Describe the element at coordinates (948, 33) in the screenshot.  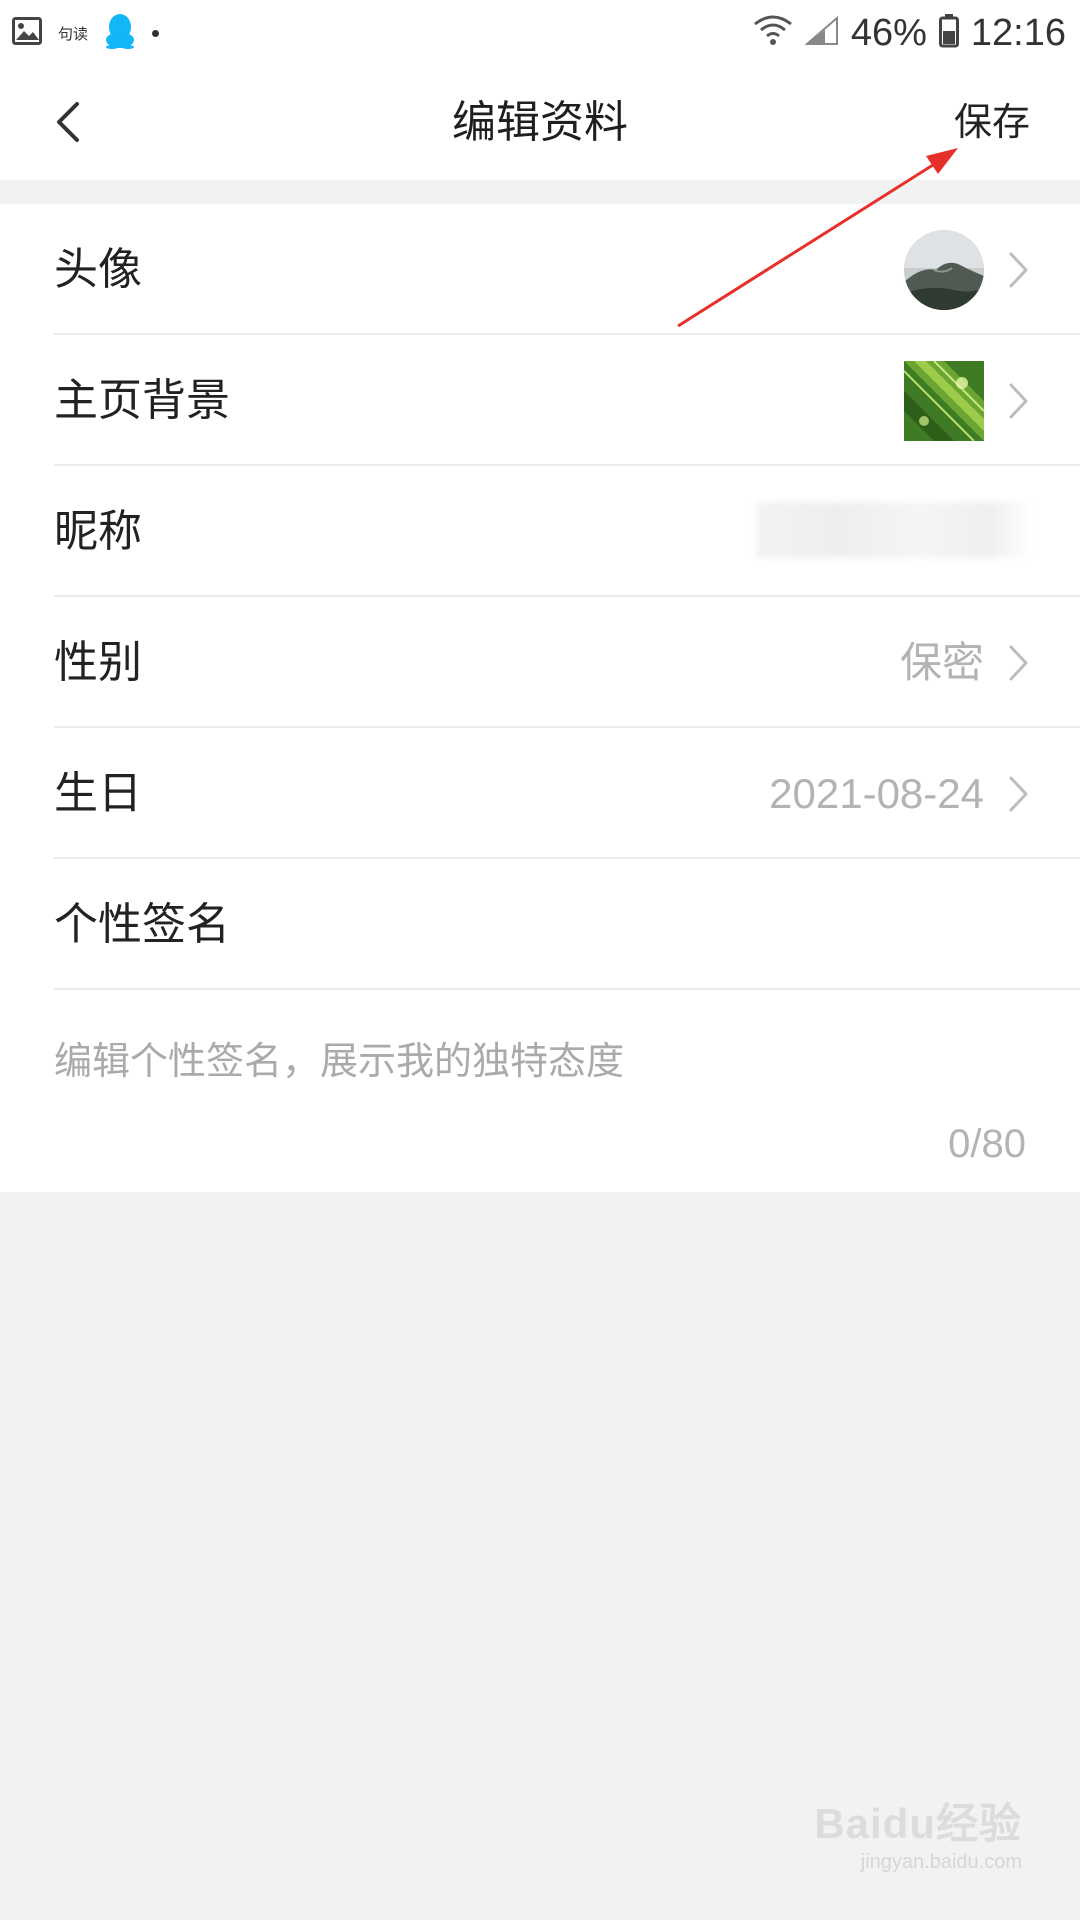
I see `battery-icon` at that location.